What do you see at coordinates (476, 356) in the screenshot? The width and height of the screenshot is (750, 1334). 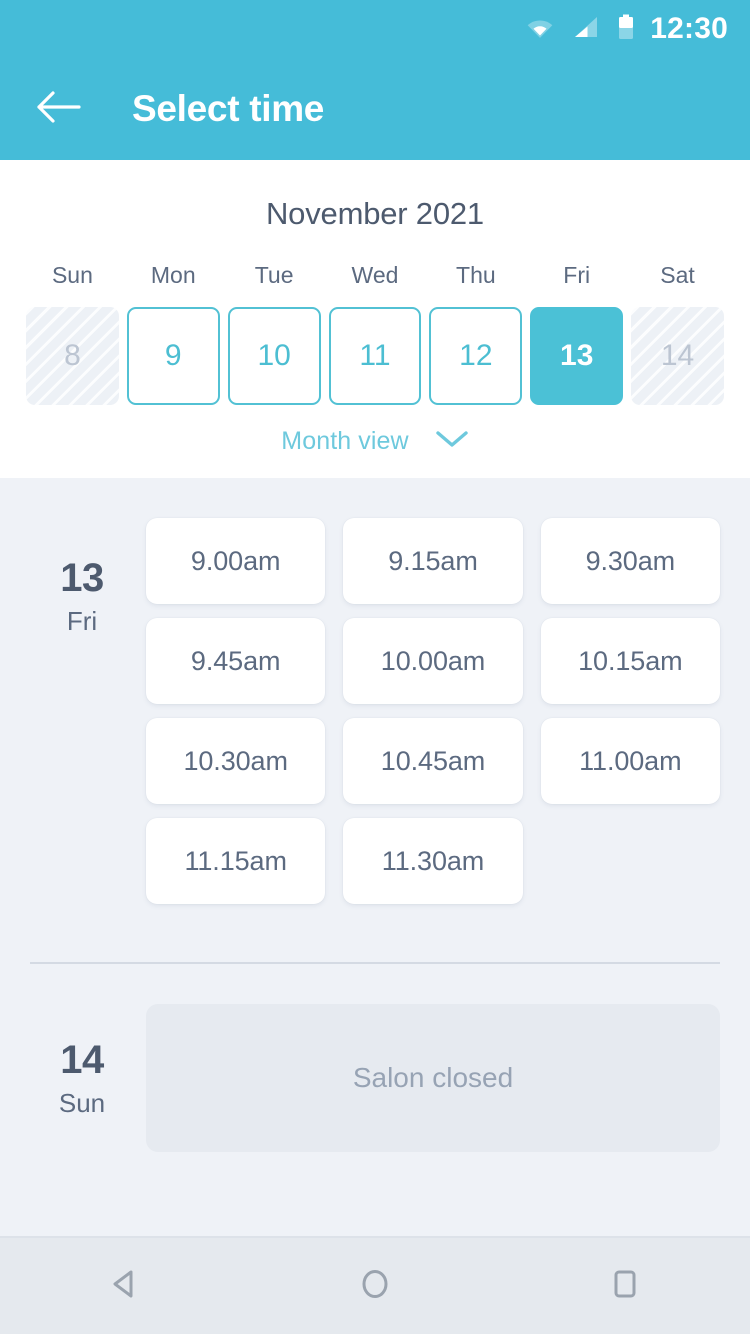 I see `calendar-day-12: 12` at bounding box center [476, 356].